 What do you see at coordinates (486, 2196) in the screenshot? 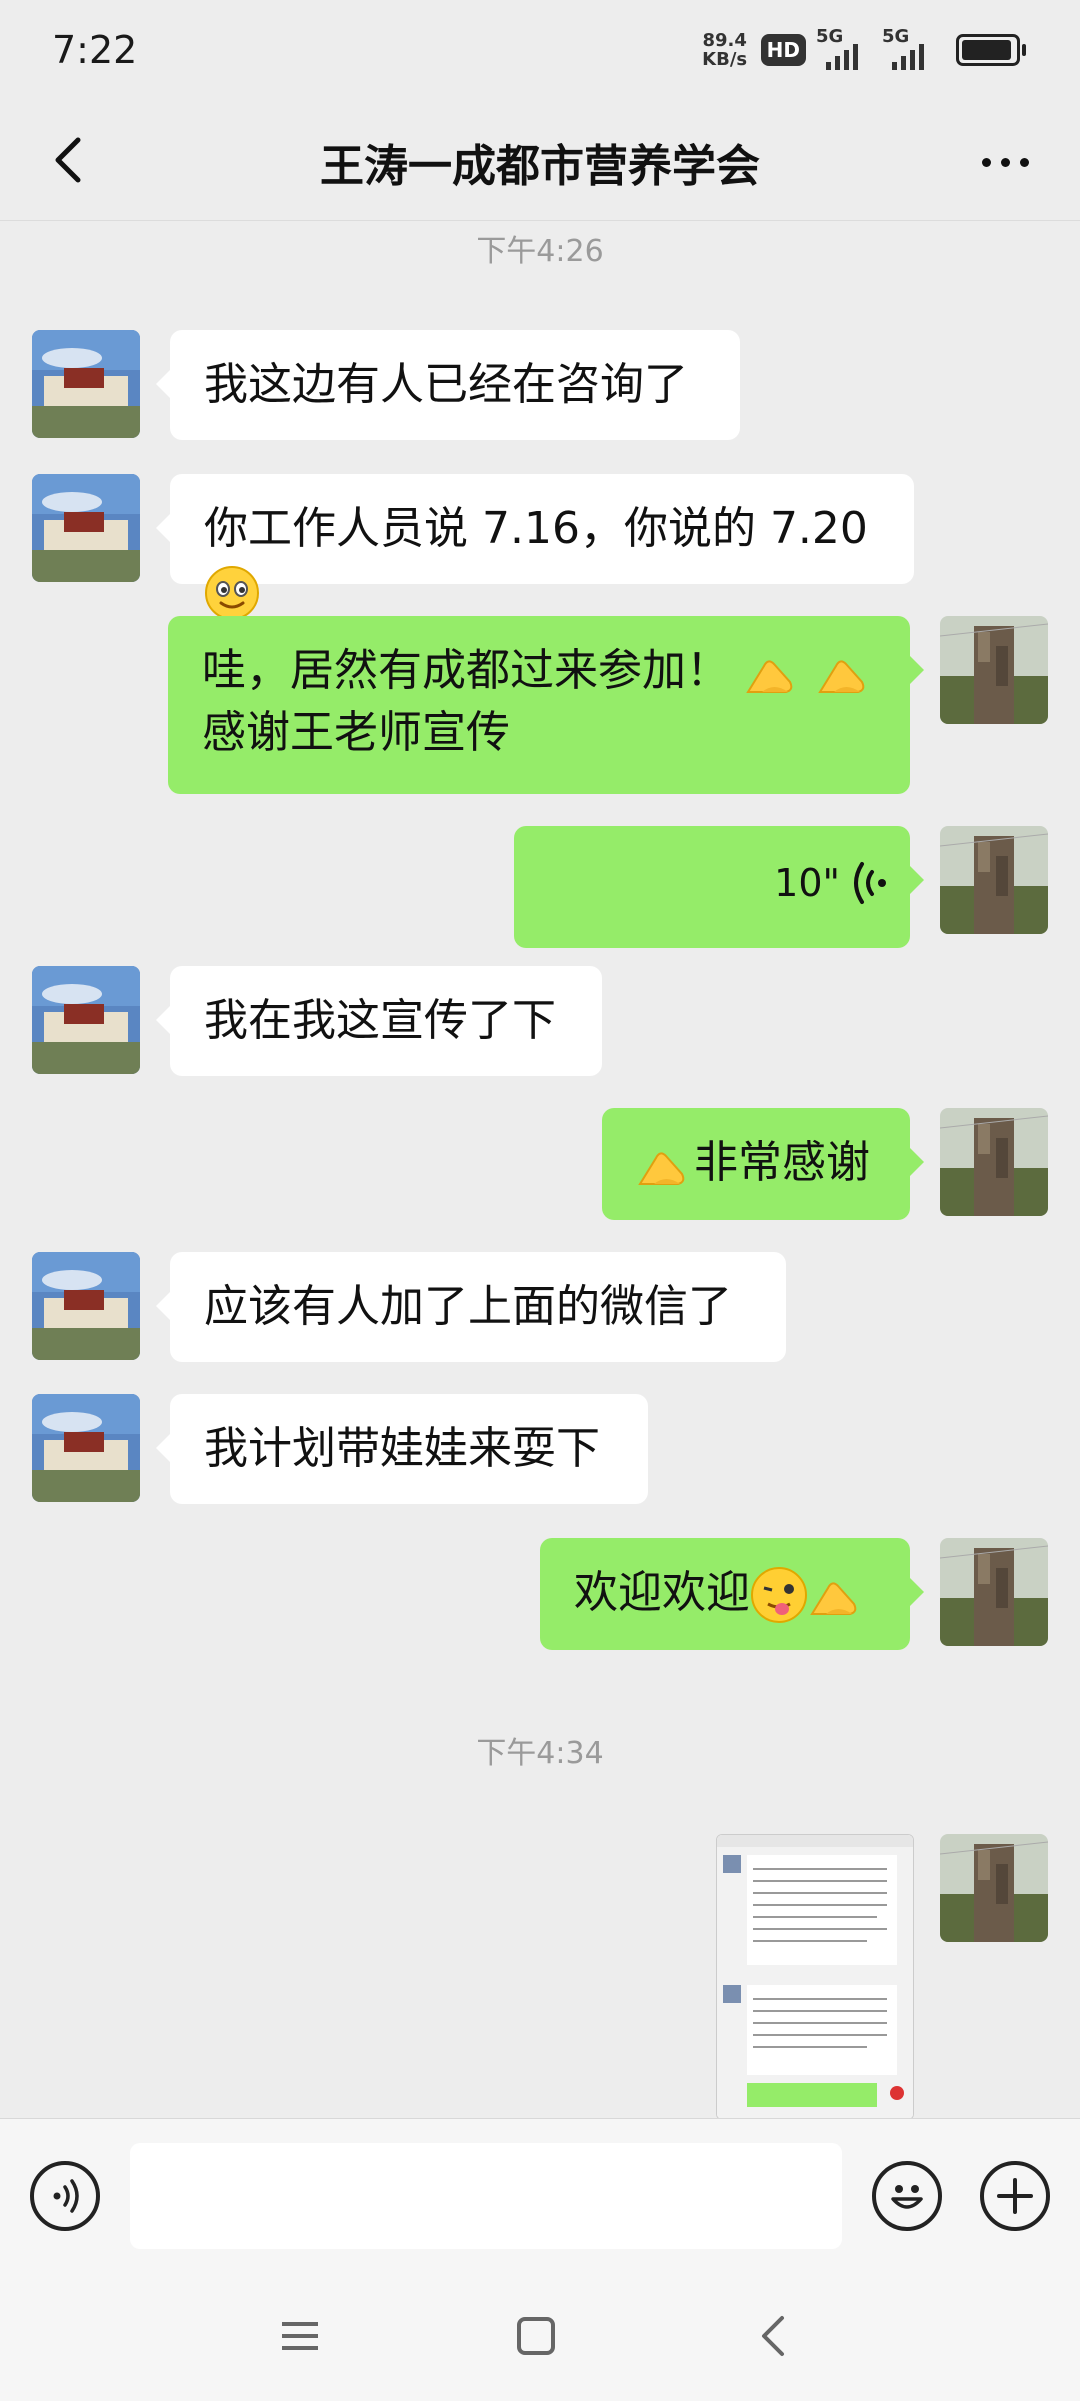
I see `message-input` at bounding box center [486, 2196].